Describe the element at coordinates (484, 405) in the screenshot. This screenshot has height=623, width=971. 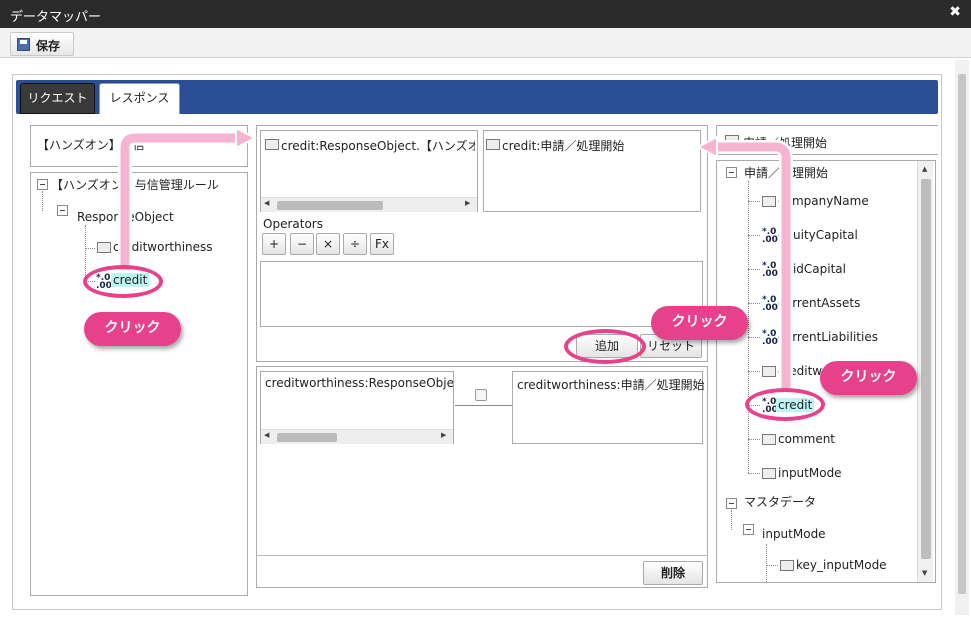
I see `mapping-connector` at that location.